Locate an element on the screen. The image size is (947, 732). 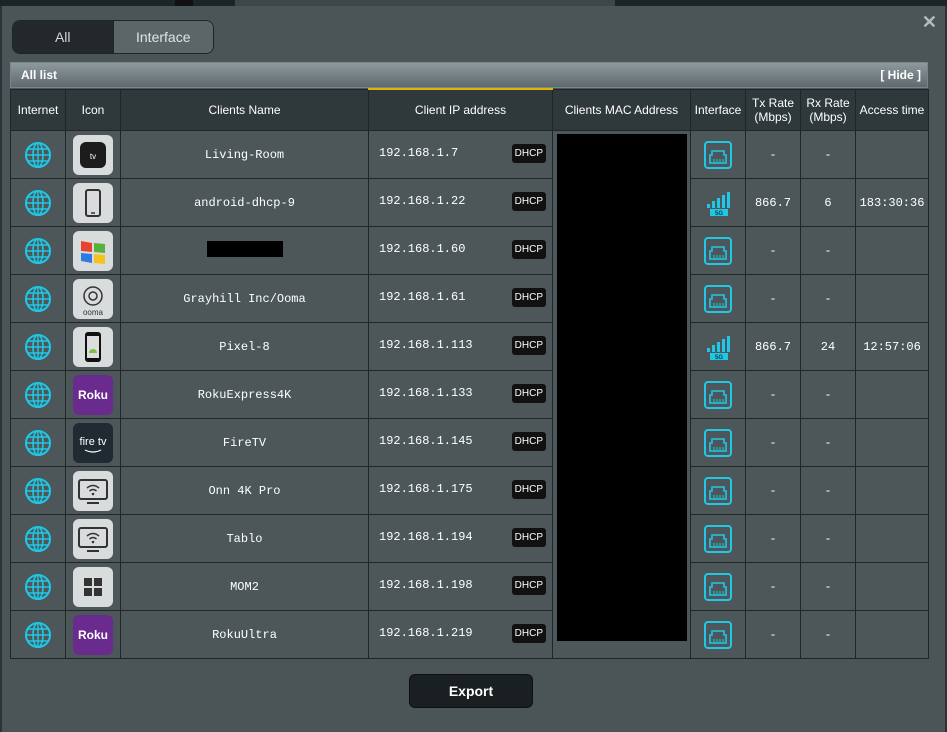
table-row: Tablo 192.168.1.194 DHCP - - is located at coordinates (469, 538).